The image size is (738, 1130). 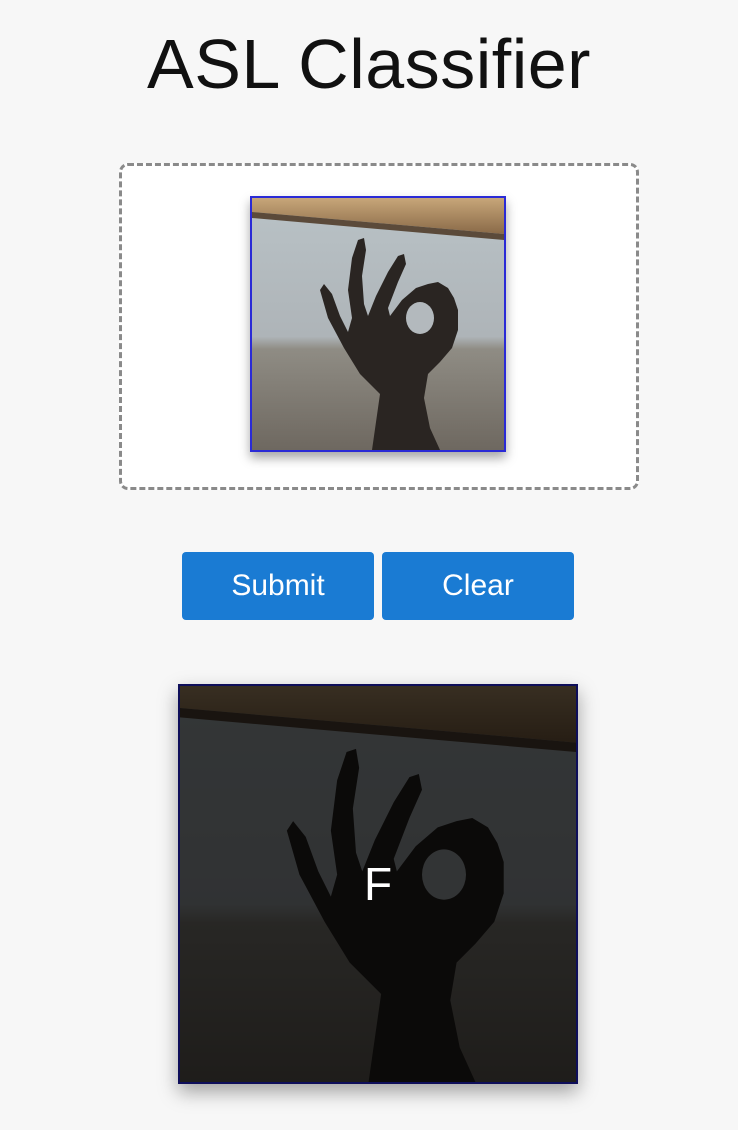 I want to click on hand-sign-photo, so click(x=378, y=324).